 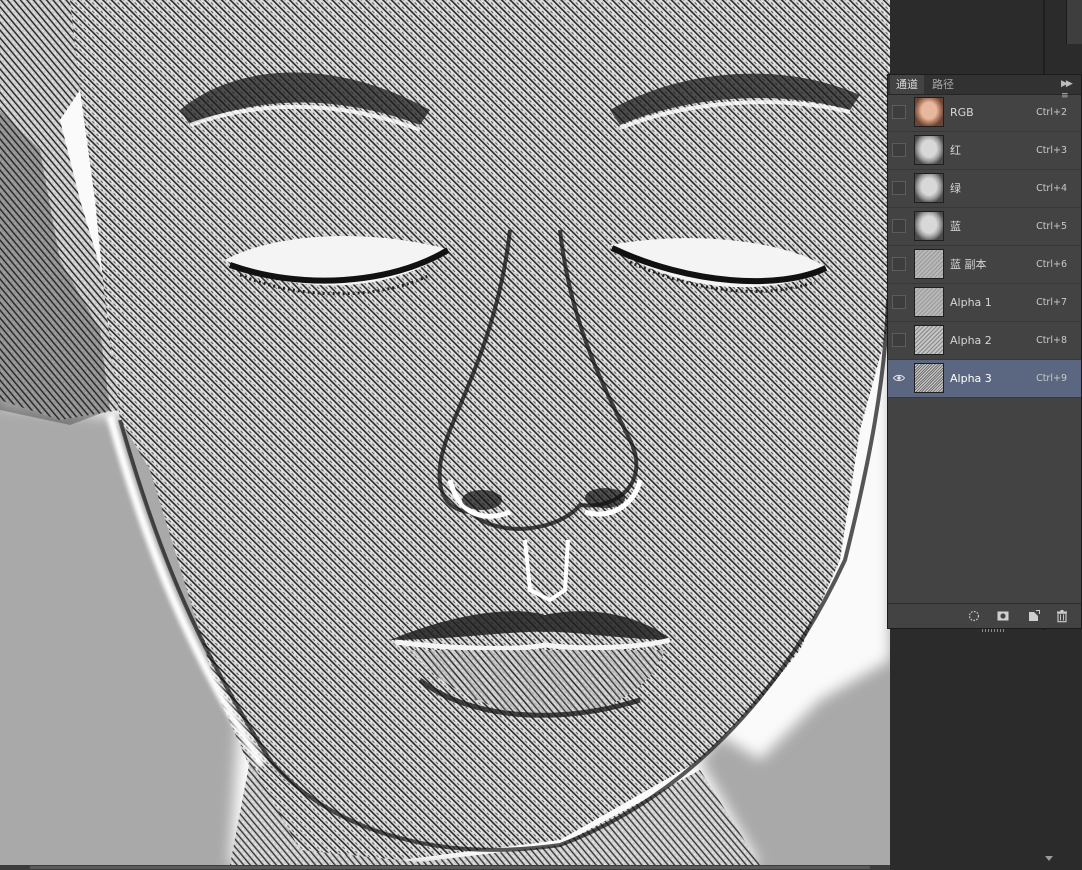 I want to click on horizontal-scrollbar-thumb, so click(x=450, y=867).